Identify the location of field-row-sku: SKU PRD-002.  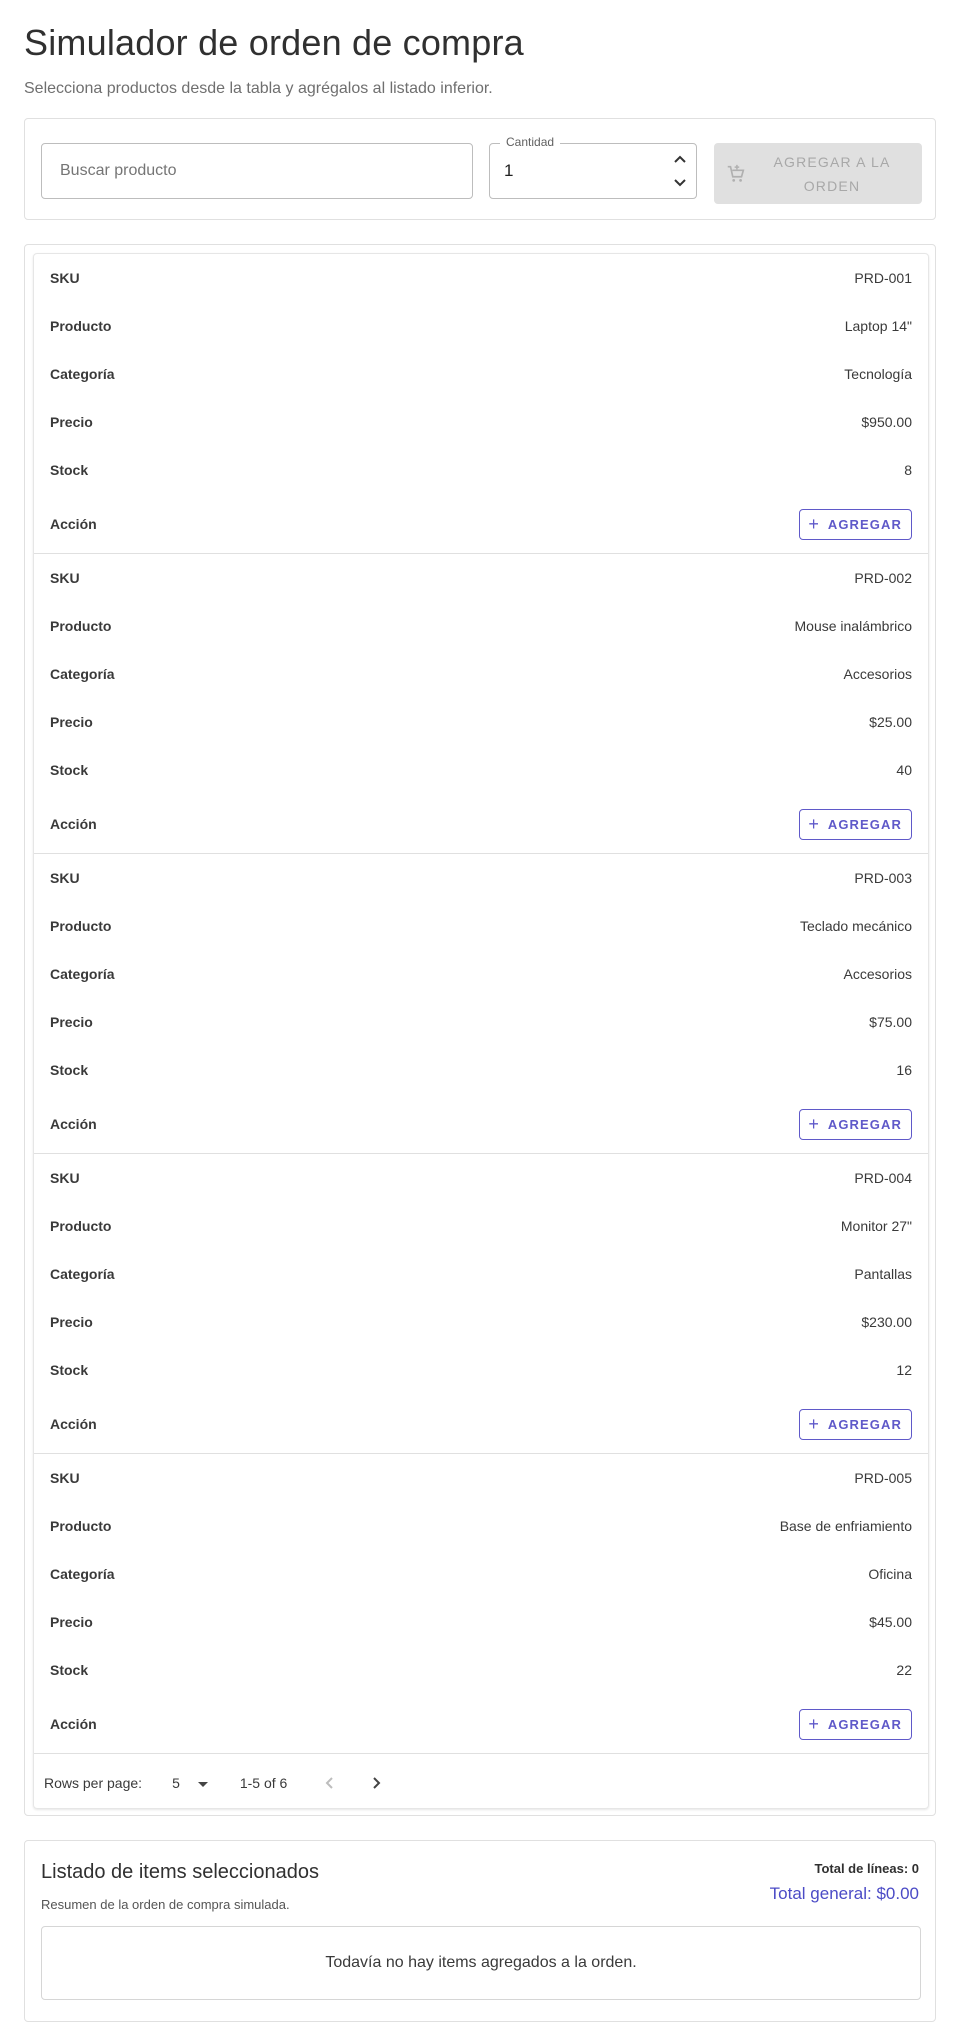
(481, 578).